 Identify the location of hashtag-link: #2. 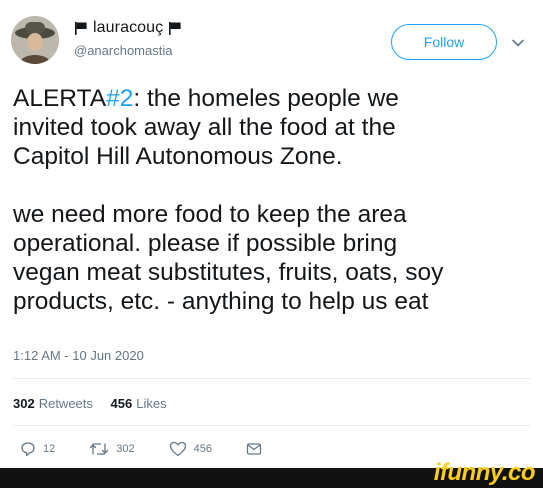
(119, 98).